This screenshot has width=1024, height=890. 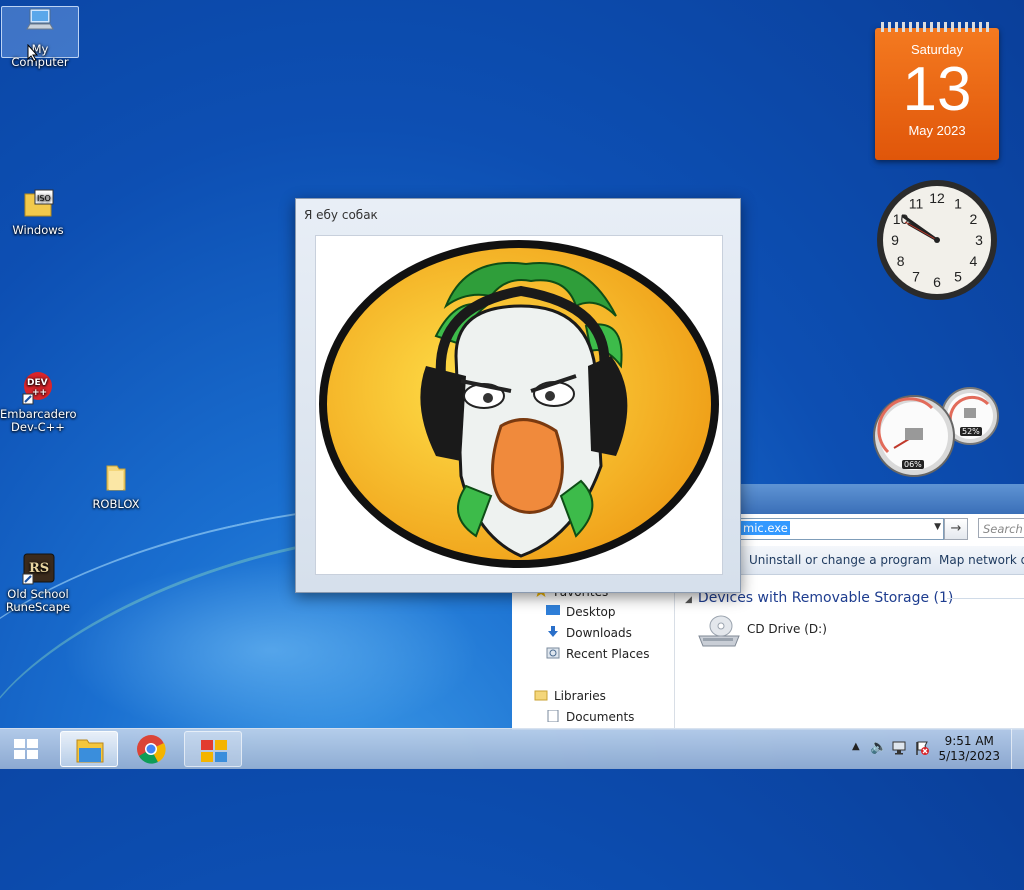 I want to click on recent-places-icon, so click(x=553, y=653).